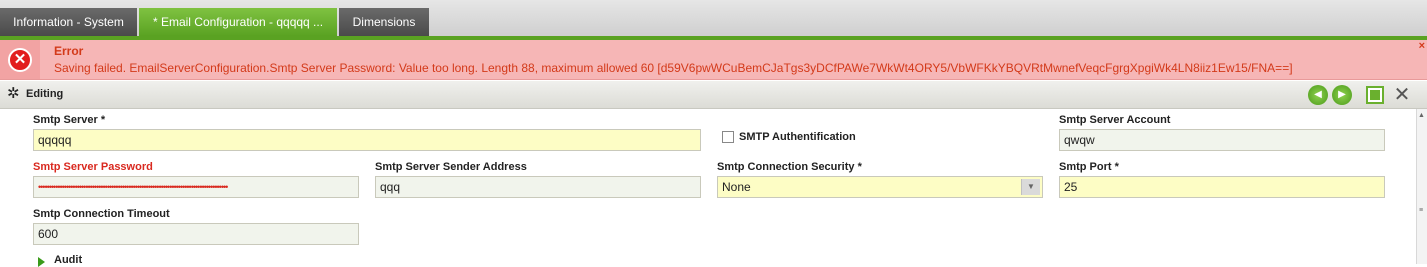 This screenshot has width=1427, height=267. What do you see at coordinates (736, 187) in the screenshot?
I see `connection-security-value: None` at bounding box center [736, 187].